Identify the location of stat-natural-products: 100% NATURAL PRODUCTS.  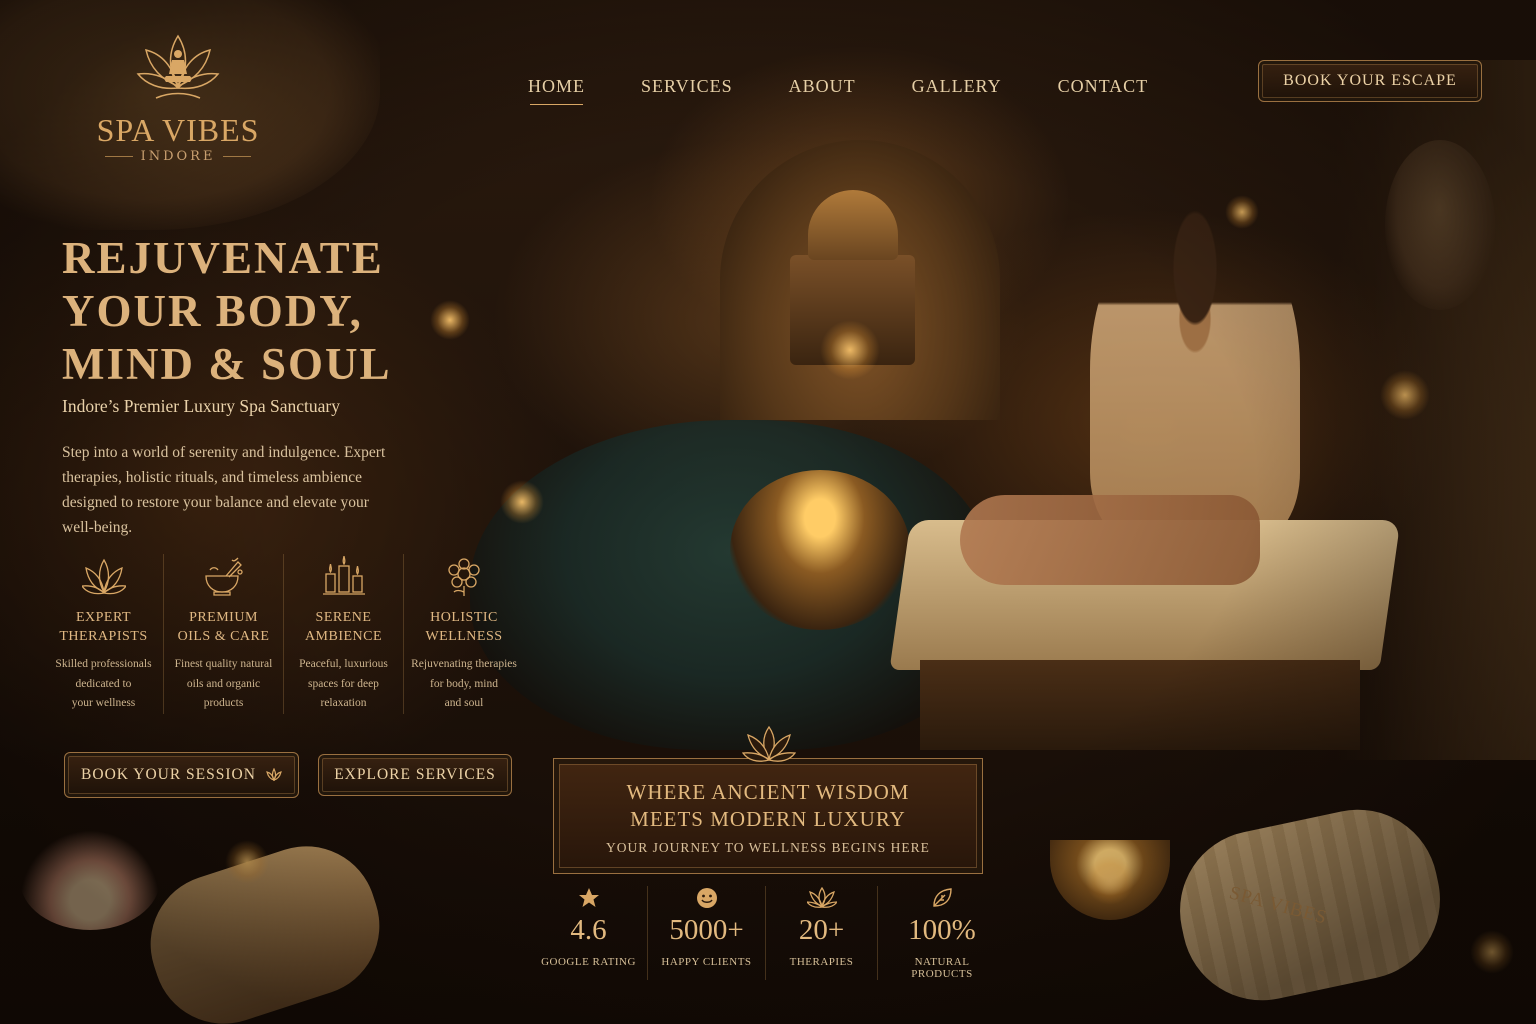
(942, 933).